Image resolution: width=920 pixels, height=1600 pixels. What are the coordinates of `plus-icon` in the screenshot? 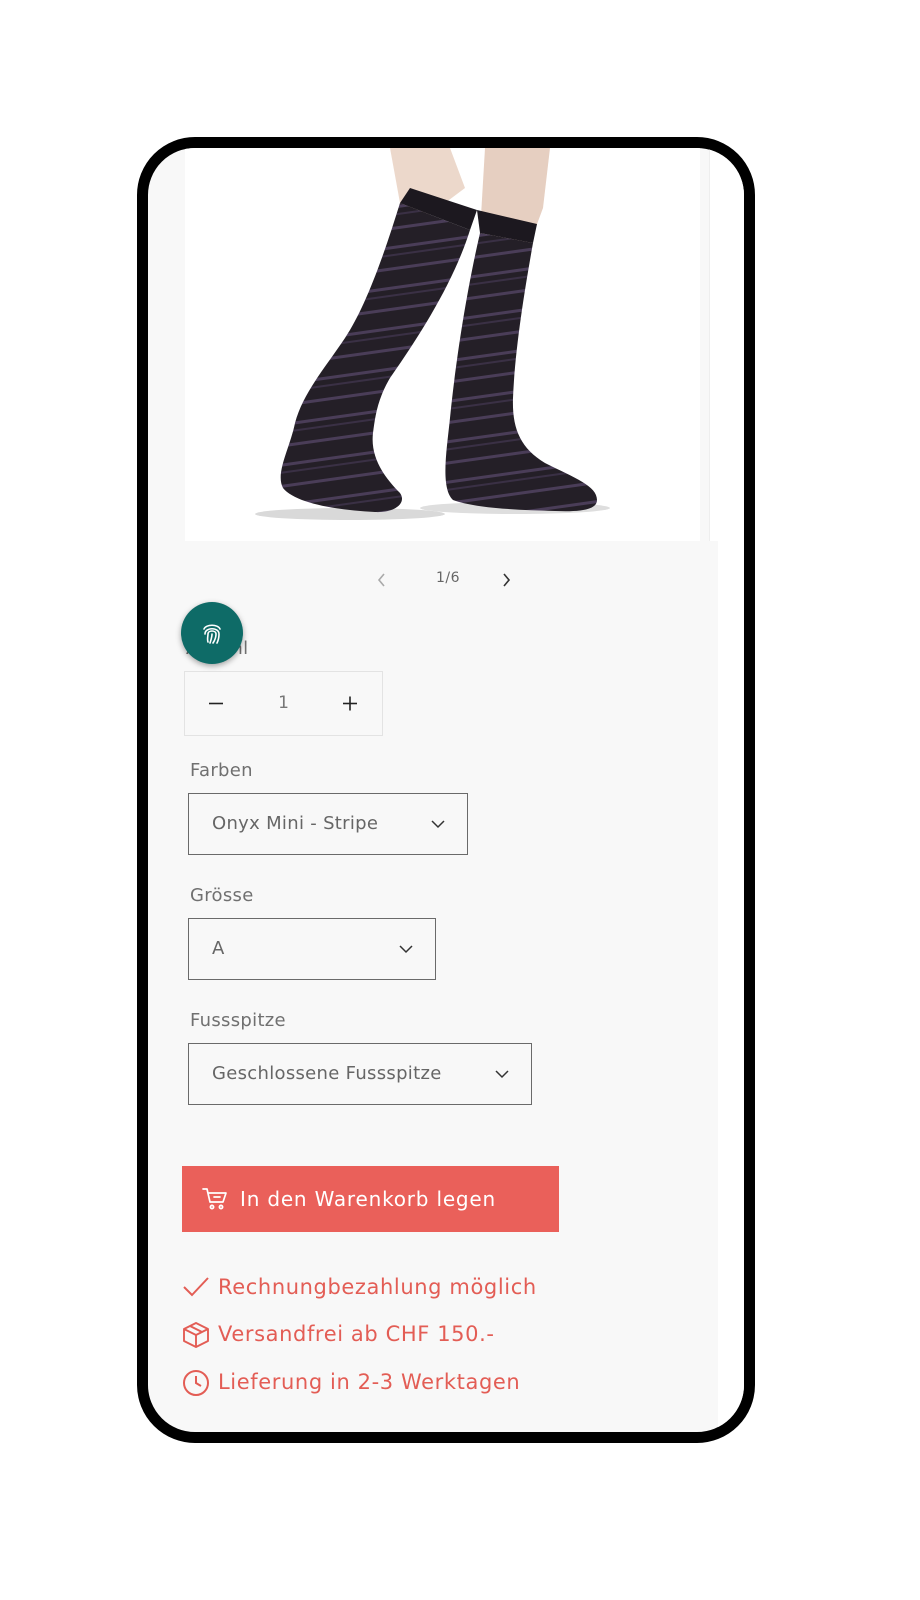 It's located at (350, 703).